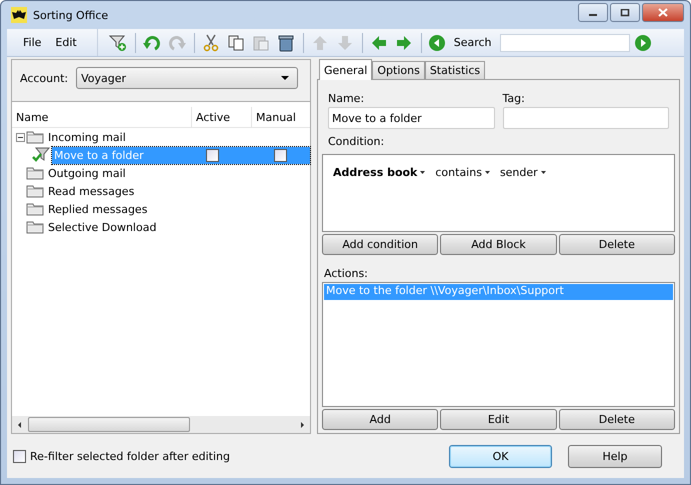  Describe the element at coordinates (585, 118) in the screenshot. I see `tag-field` at that location.